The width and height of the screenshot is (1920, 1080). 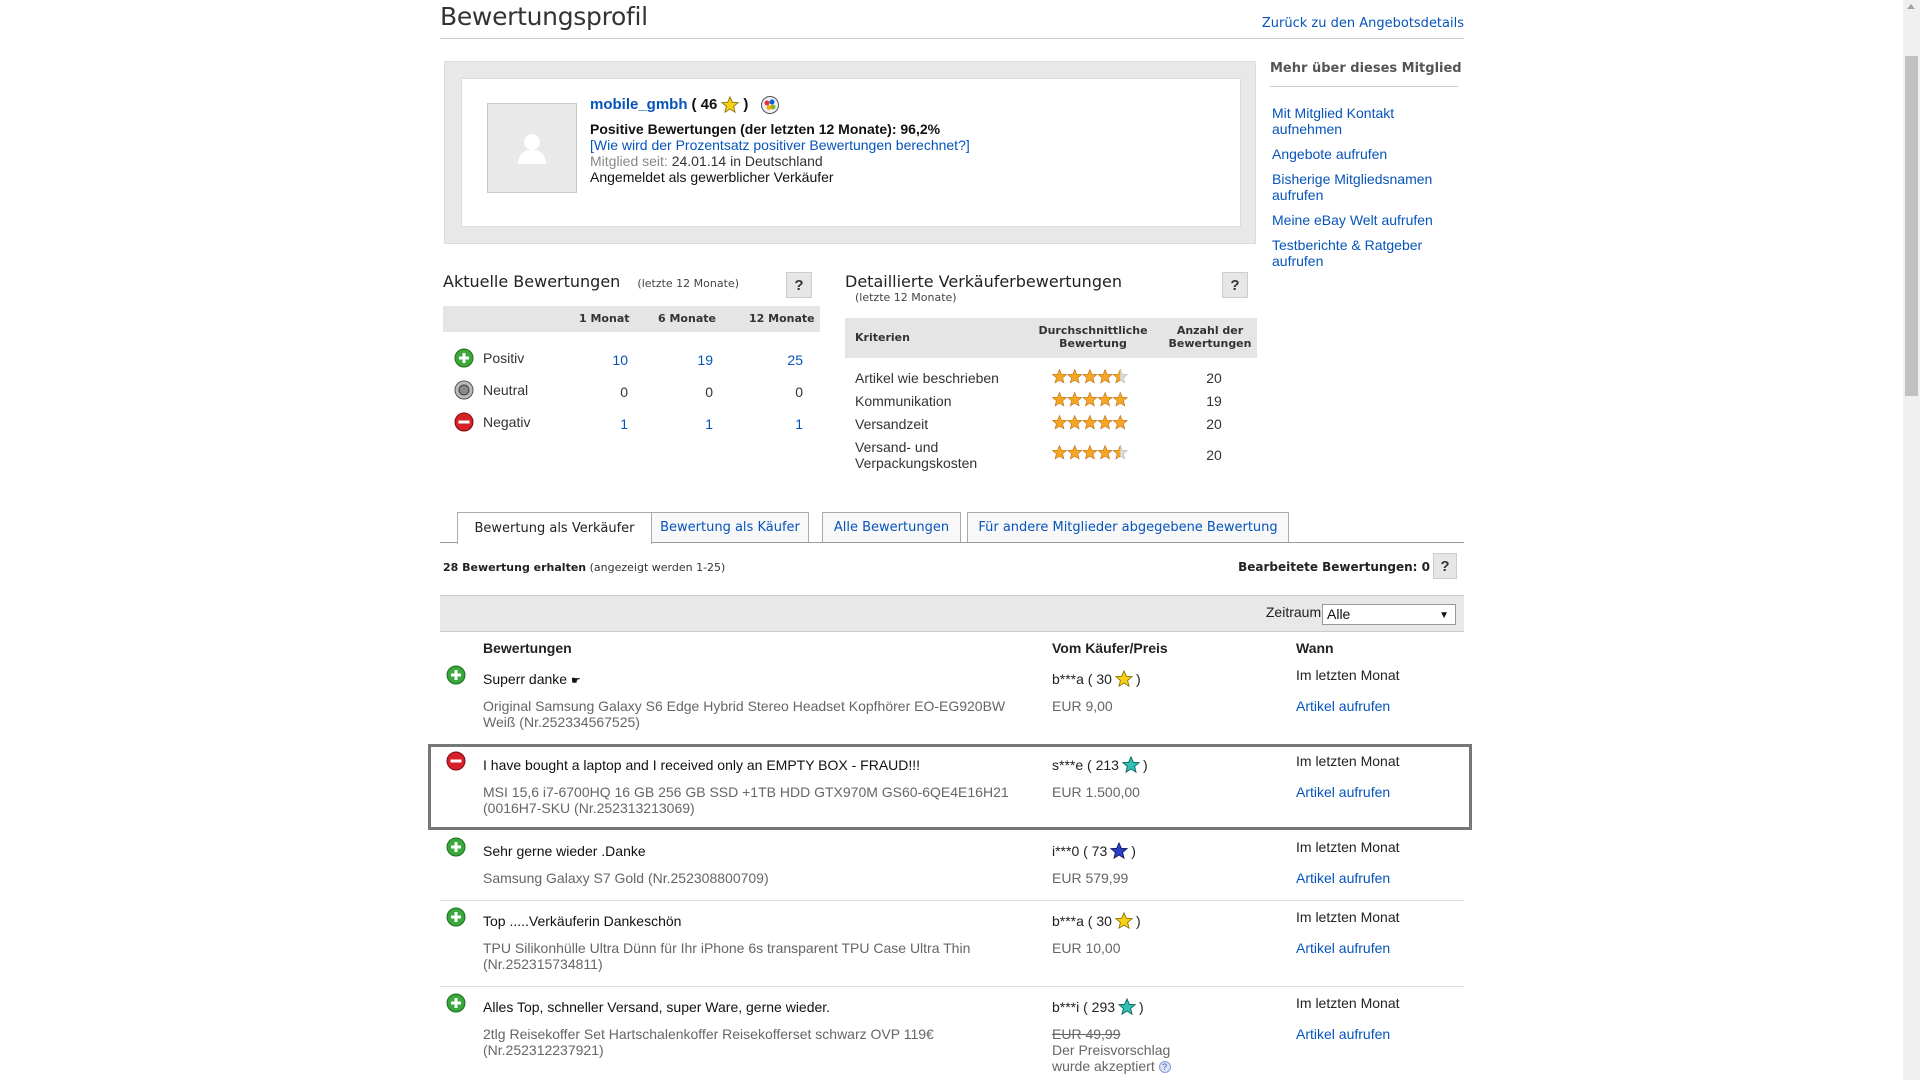 What do you see at coordinates (1911, 540) in the screenshot?
I see `vertical-scrollbar` at bounding box center [1911, 540].